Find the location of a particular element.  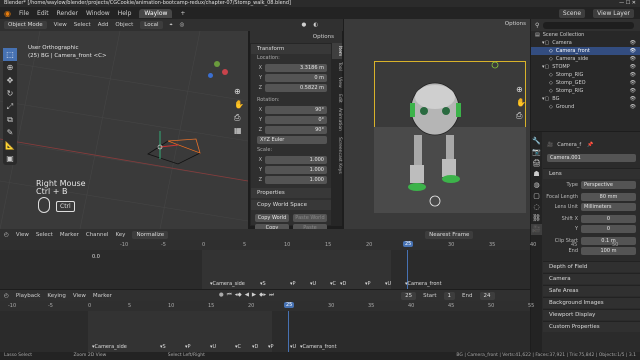

outliner-item: ◇ Camera_front 👁 is located at coordinates (585, 51).